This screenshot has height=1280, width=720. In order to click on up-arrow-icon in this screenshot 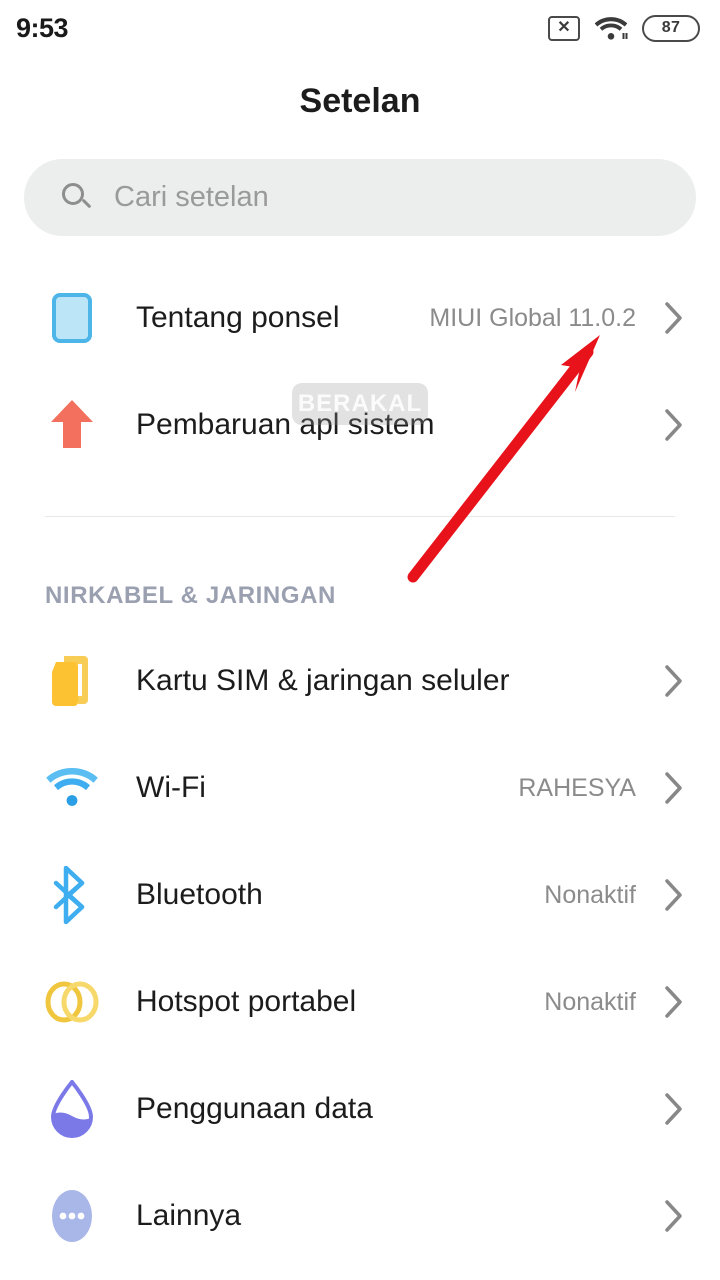, I will do `click(72, 425)`.